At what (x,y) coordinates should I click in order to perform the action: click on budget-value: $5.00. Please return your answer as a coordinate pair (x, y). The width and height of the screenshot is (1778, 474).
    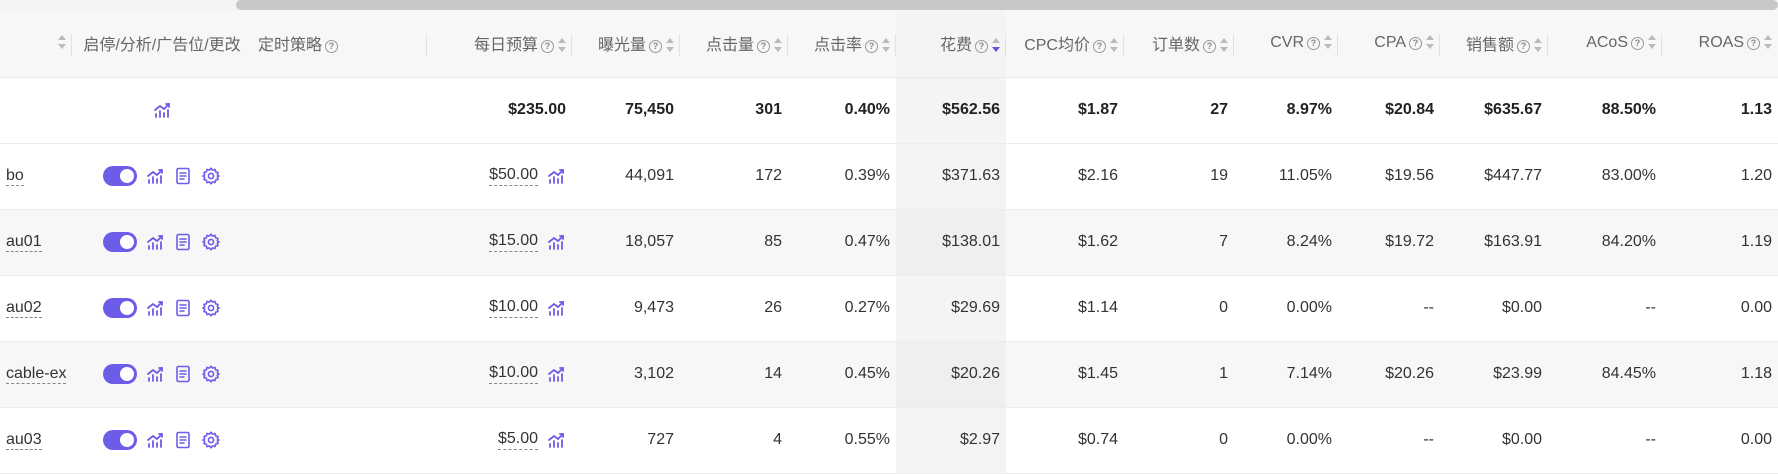
    Looking at the image, I should click on (517, 440).